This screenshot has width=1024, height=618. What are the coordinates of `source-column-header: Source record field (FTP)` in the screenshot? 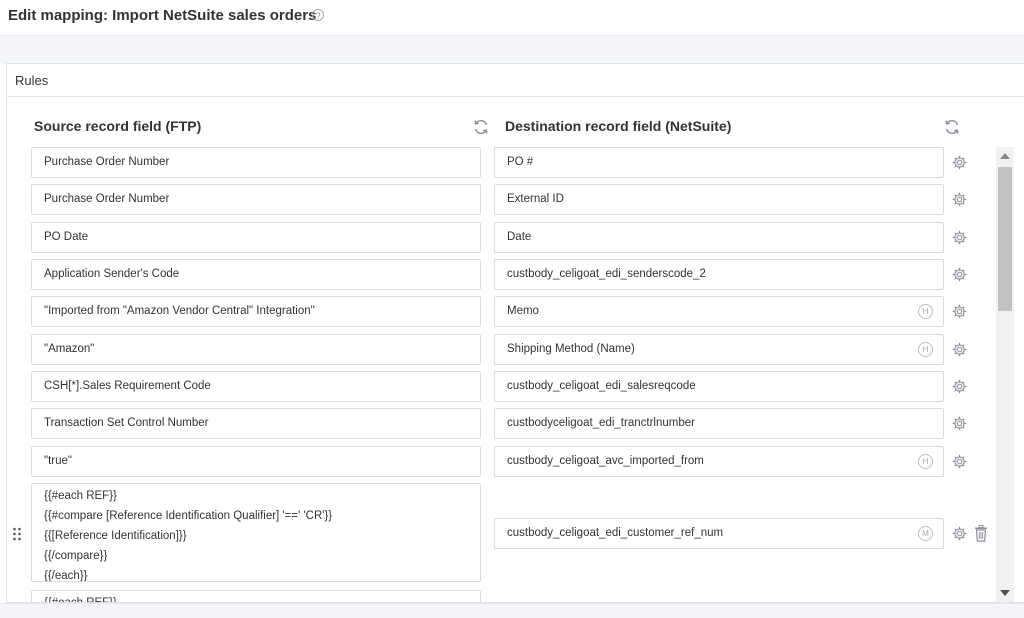 It's located at (118, 126).